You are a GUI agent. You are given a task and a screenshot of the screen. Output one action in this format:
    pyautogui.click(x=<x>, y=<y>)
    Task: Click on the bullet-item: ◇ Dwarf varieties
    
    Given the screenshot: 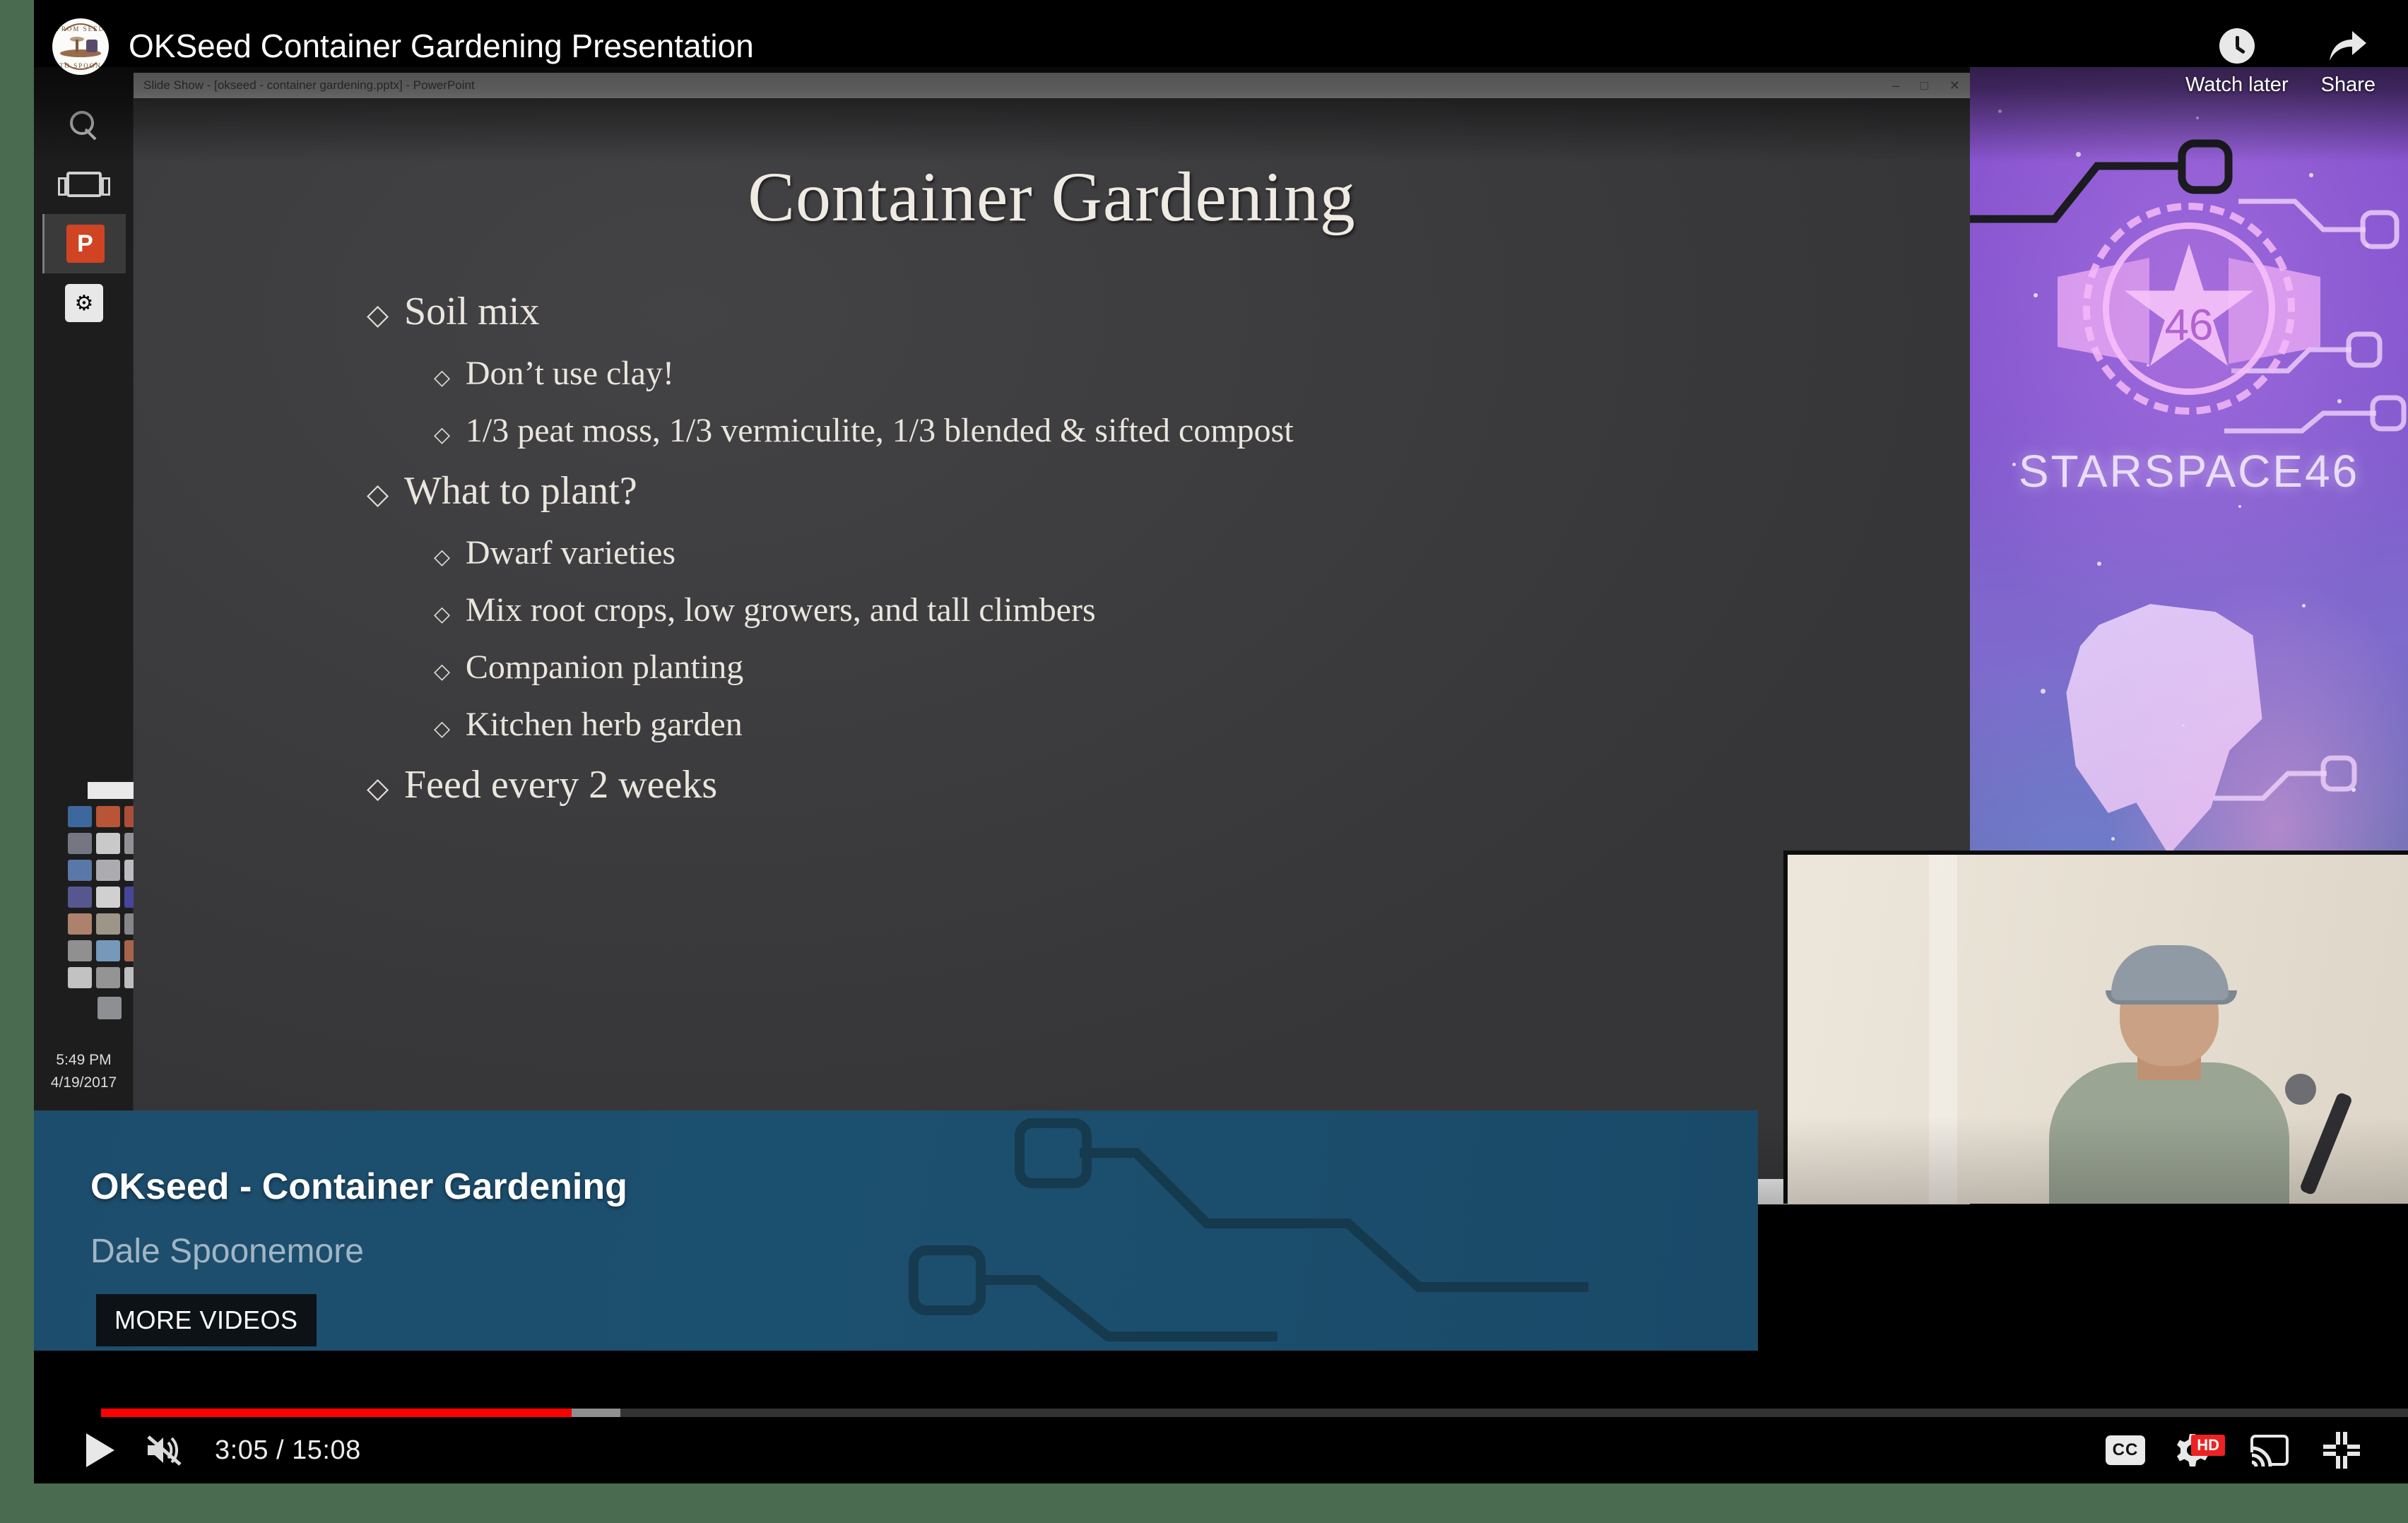 What is the action you would take?
    pyautogui.click(x=1140, y=552)
    